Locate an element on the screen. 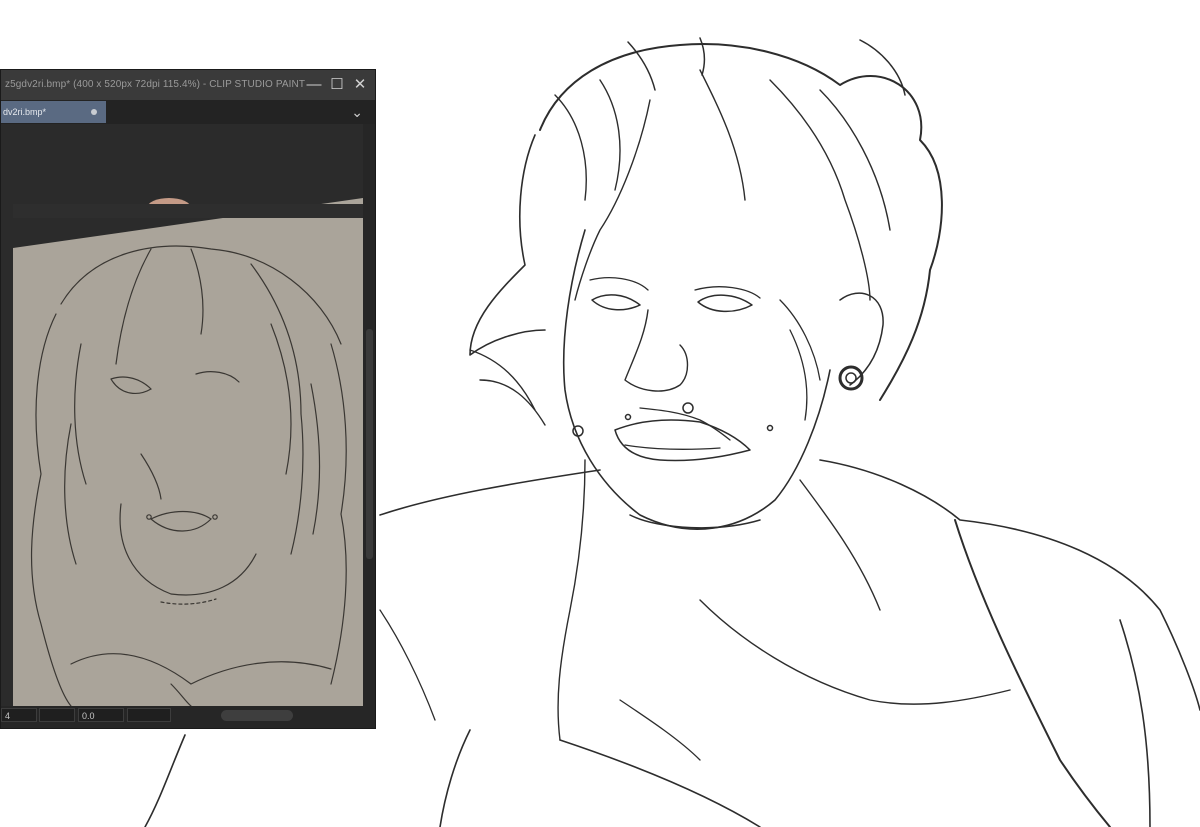  tab-document: dv2ri.bmp* is located at coordinates (53, 112).